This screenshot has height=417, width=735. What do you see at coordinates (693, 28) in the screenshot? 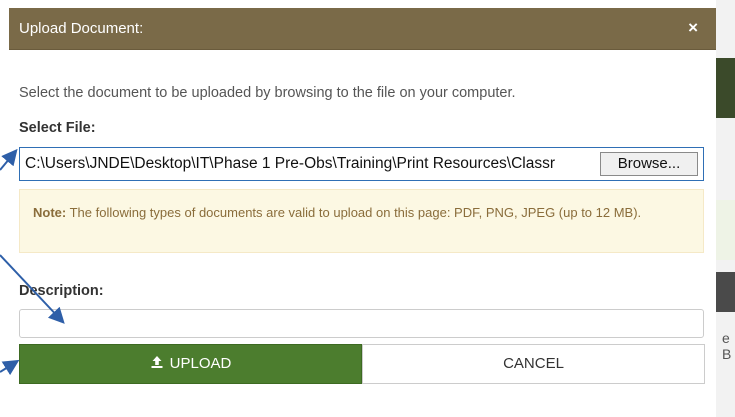
I see `close-icon: ×` at bounding box center [693, 28].